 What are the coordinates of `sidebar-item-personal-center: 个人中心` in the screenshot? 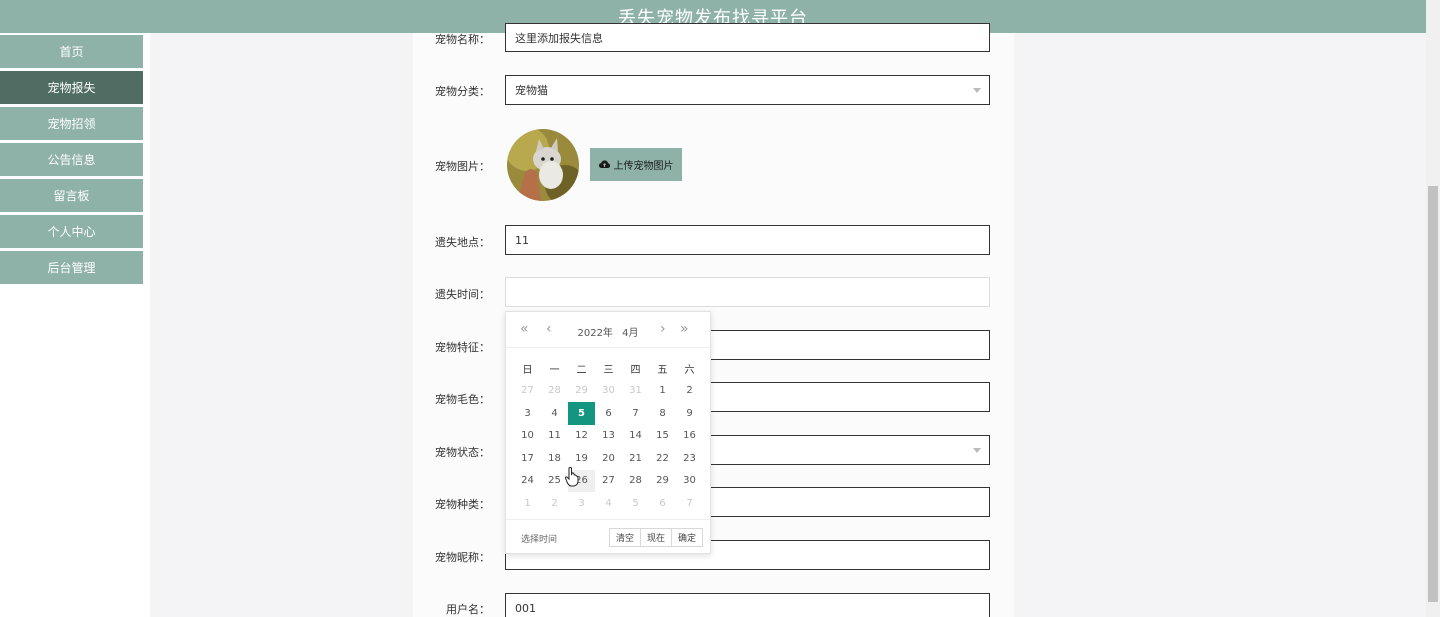 It's located at (71, 231).